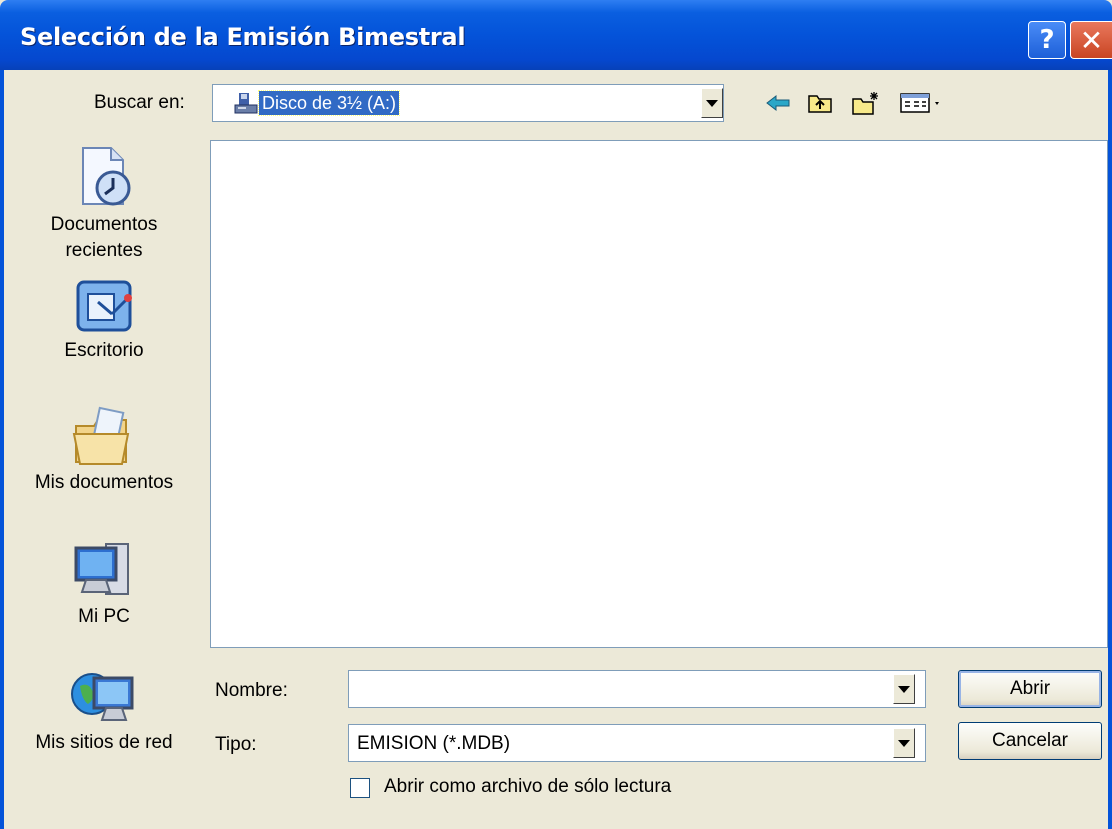 This screenshot has width=1112, height=829. I want to click on close-button: ✕, so click(1091, 40).